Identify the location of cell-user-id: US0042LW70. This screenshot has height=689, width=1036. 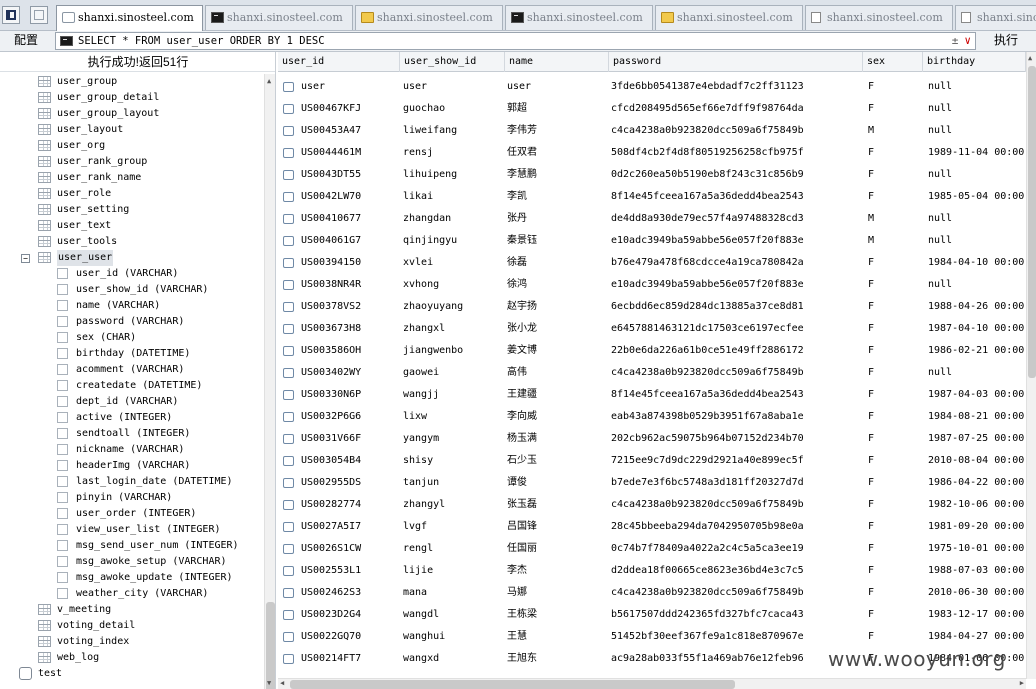
(350, 197).